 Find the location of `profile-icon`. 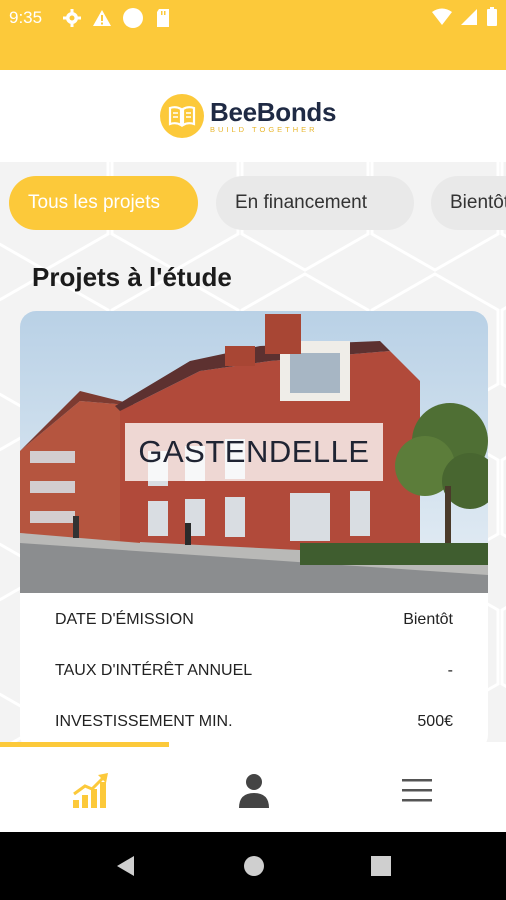

profile-icon is located at coordinates (254, 790).